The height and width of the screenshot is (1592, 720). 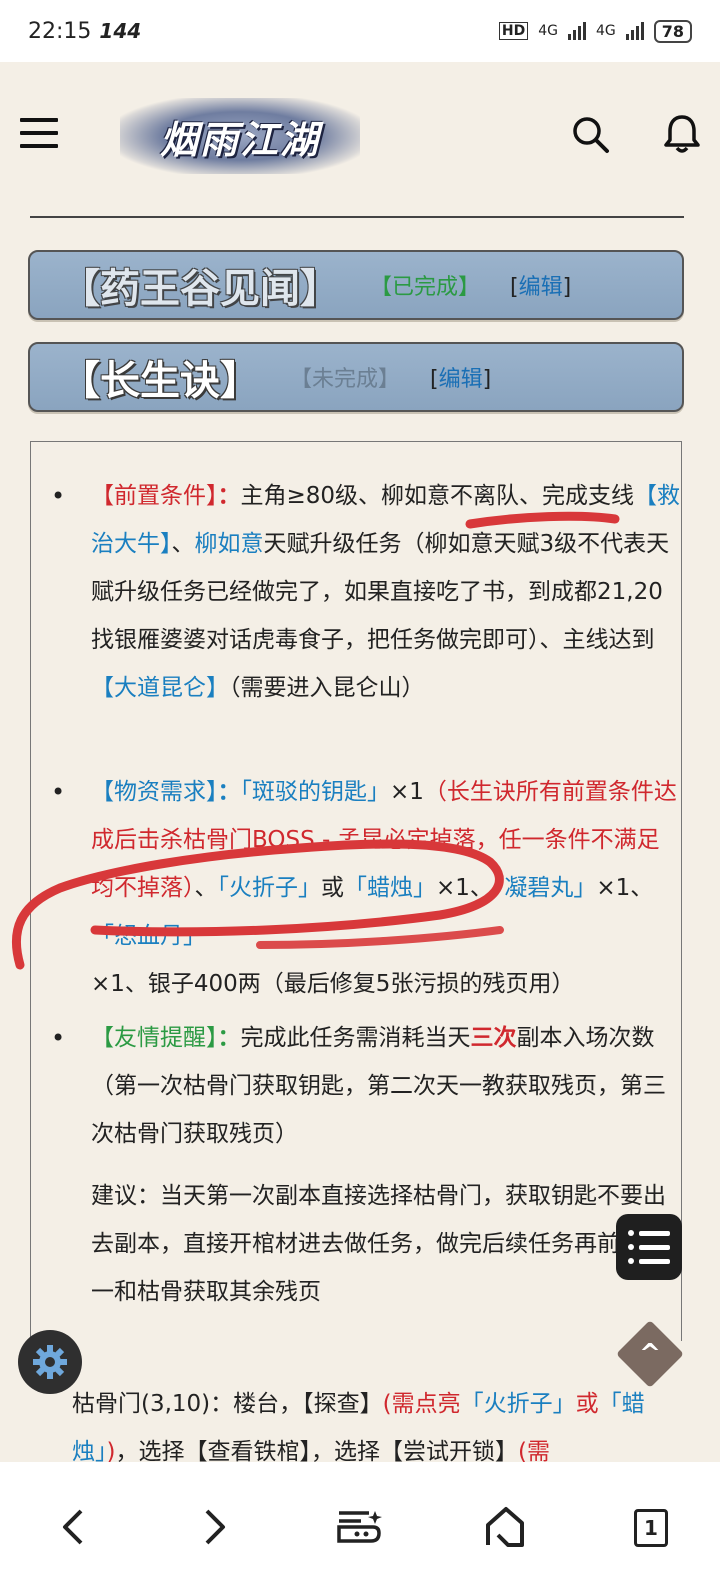 I want to click on browser-navbar: 1, so click(x=360, y=1527).